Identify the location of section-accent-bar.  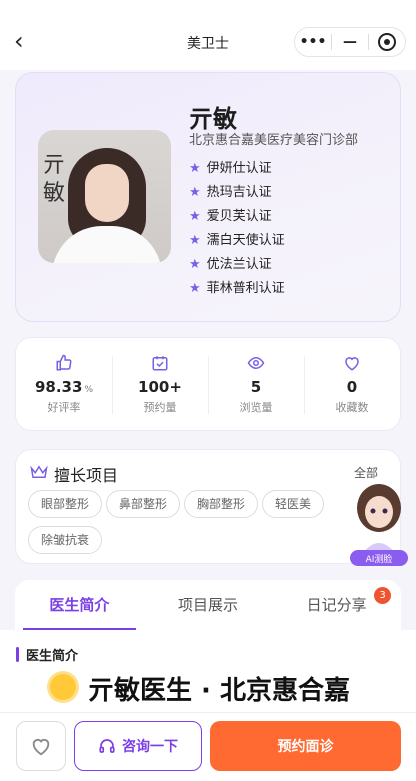
(17, 654).